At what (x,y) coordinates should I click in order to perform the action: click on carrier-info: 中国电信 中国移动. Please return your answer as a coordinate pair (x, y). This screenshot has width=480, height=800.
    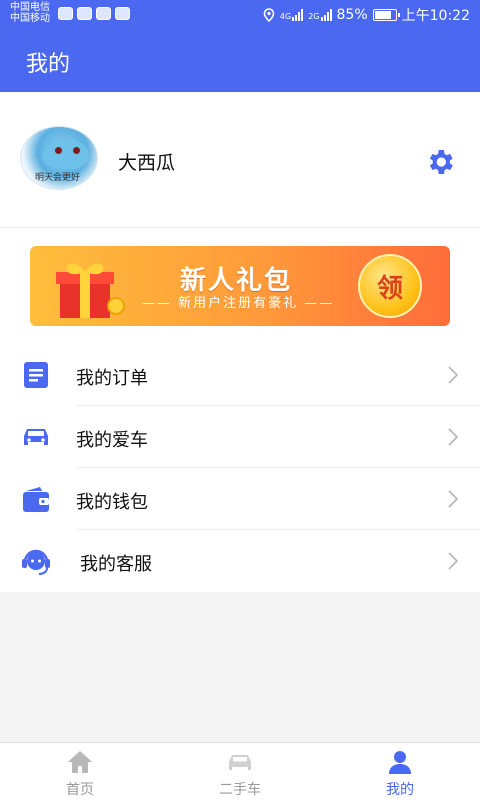
    Looking at the image, I should click on (30, 13).